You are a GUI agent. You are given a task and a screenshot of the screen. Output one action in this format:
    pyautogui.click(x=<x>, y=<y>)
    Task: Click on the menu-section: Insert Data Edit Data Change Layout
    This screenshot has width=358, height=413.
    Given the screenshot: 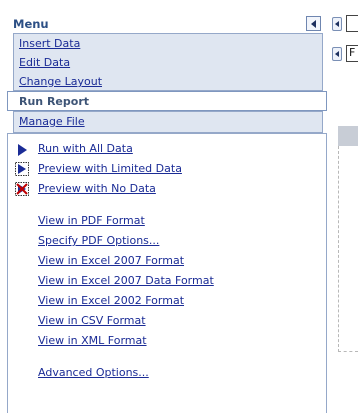 What is the action you would take?
    pyautogui.click(x=168, y=62)
    